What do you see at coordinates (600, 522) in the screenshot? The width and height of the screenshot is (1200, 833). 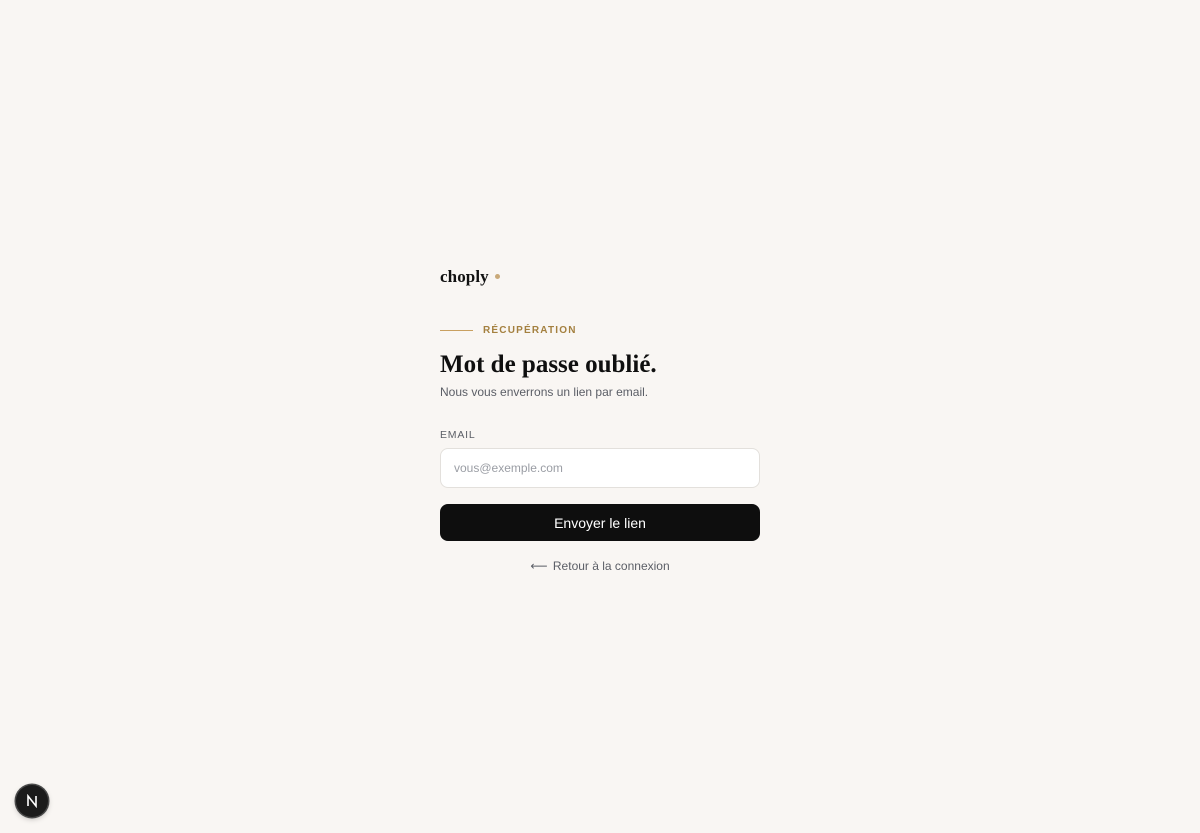 I see `send-link-button: Envoyer le lien` at bounding box center [600, 522].